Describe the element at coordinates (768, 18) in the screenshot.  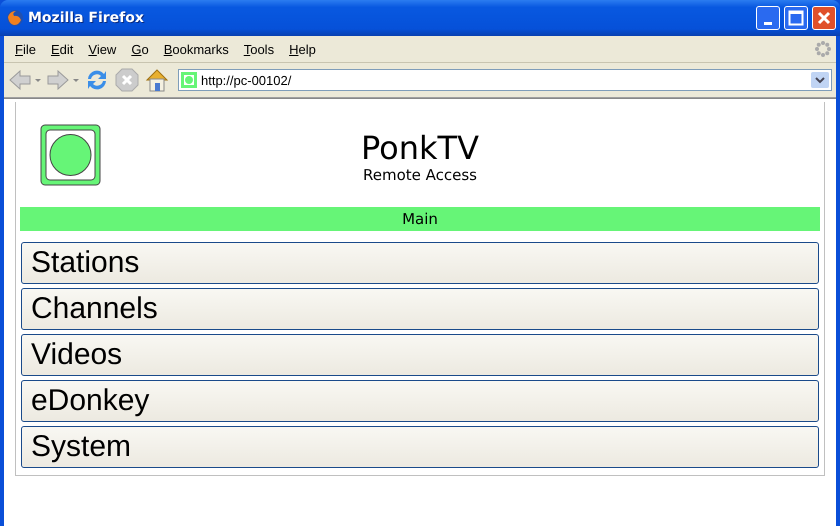
I see `minimize-button` at that location.